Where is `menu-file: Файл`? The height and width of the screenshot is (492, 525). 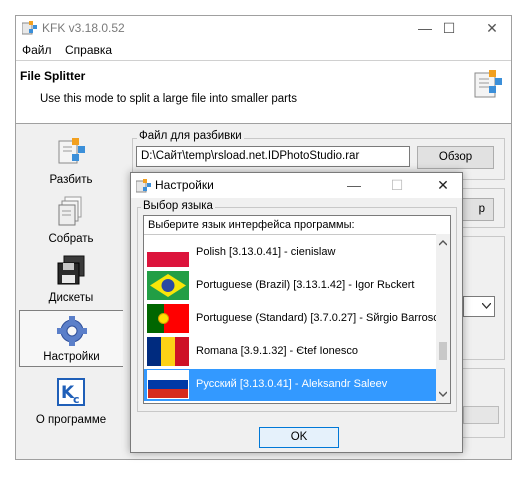 menu-file: Файл is located at coordinates (37, 50).